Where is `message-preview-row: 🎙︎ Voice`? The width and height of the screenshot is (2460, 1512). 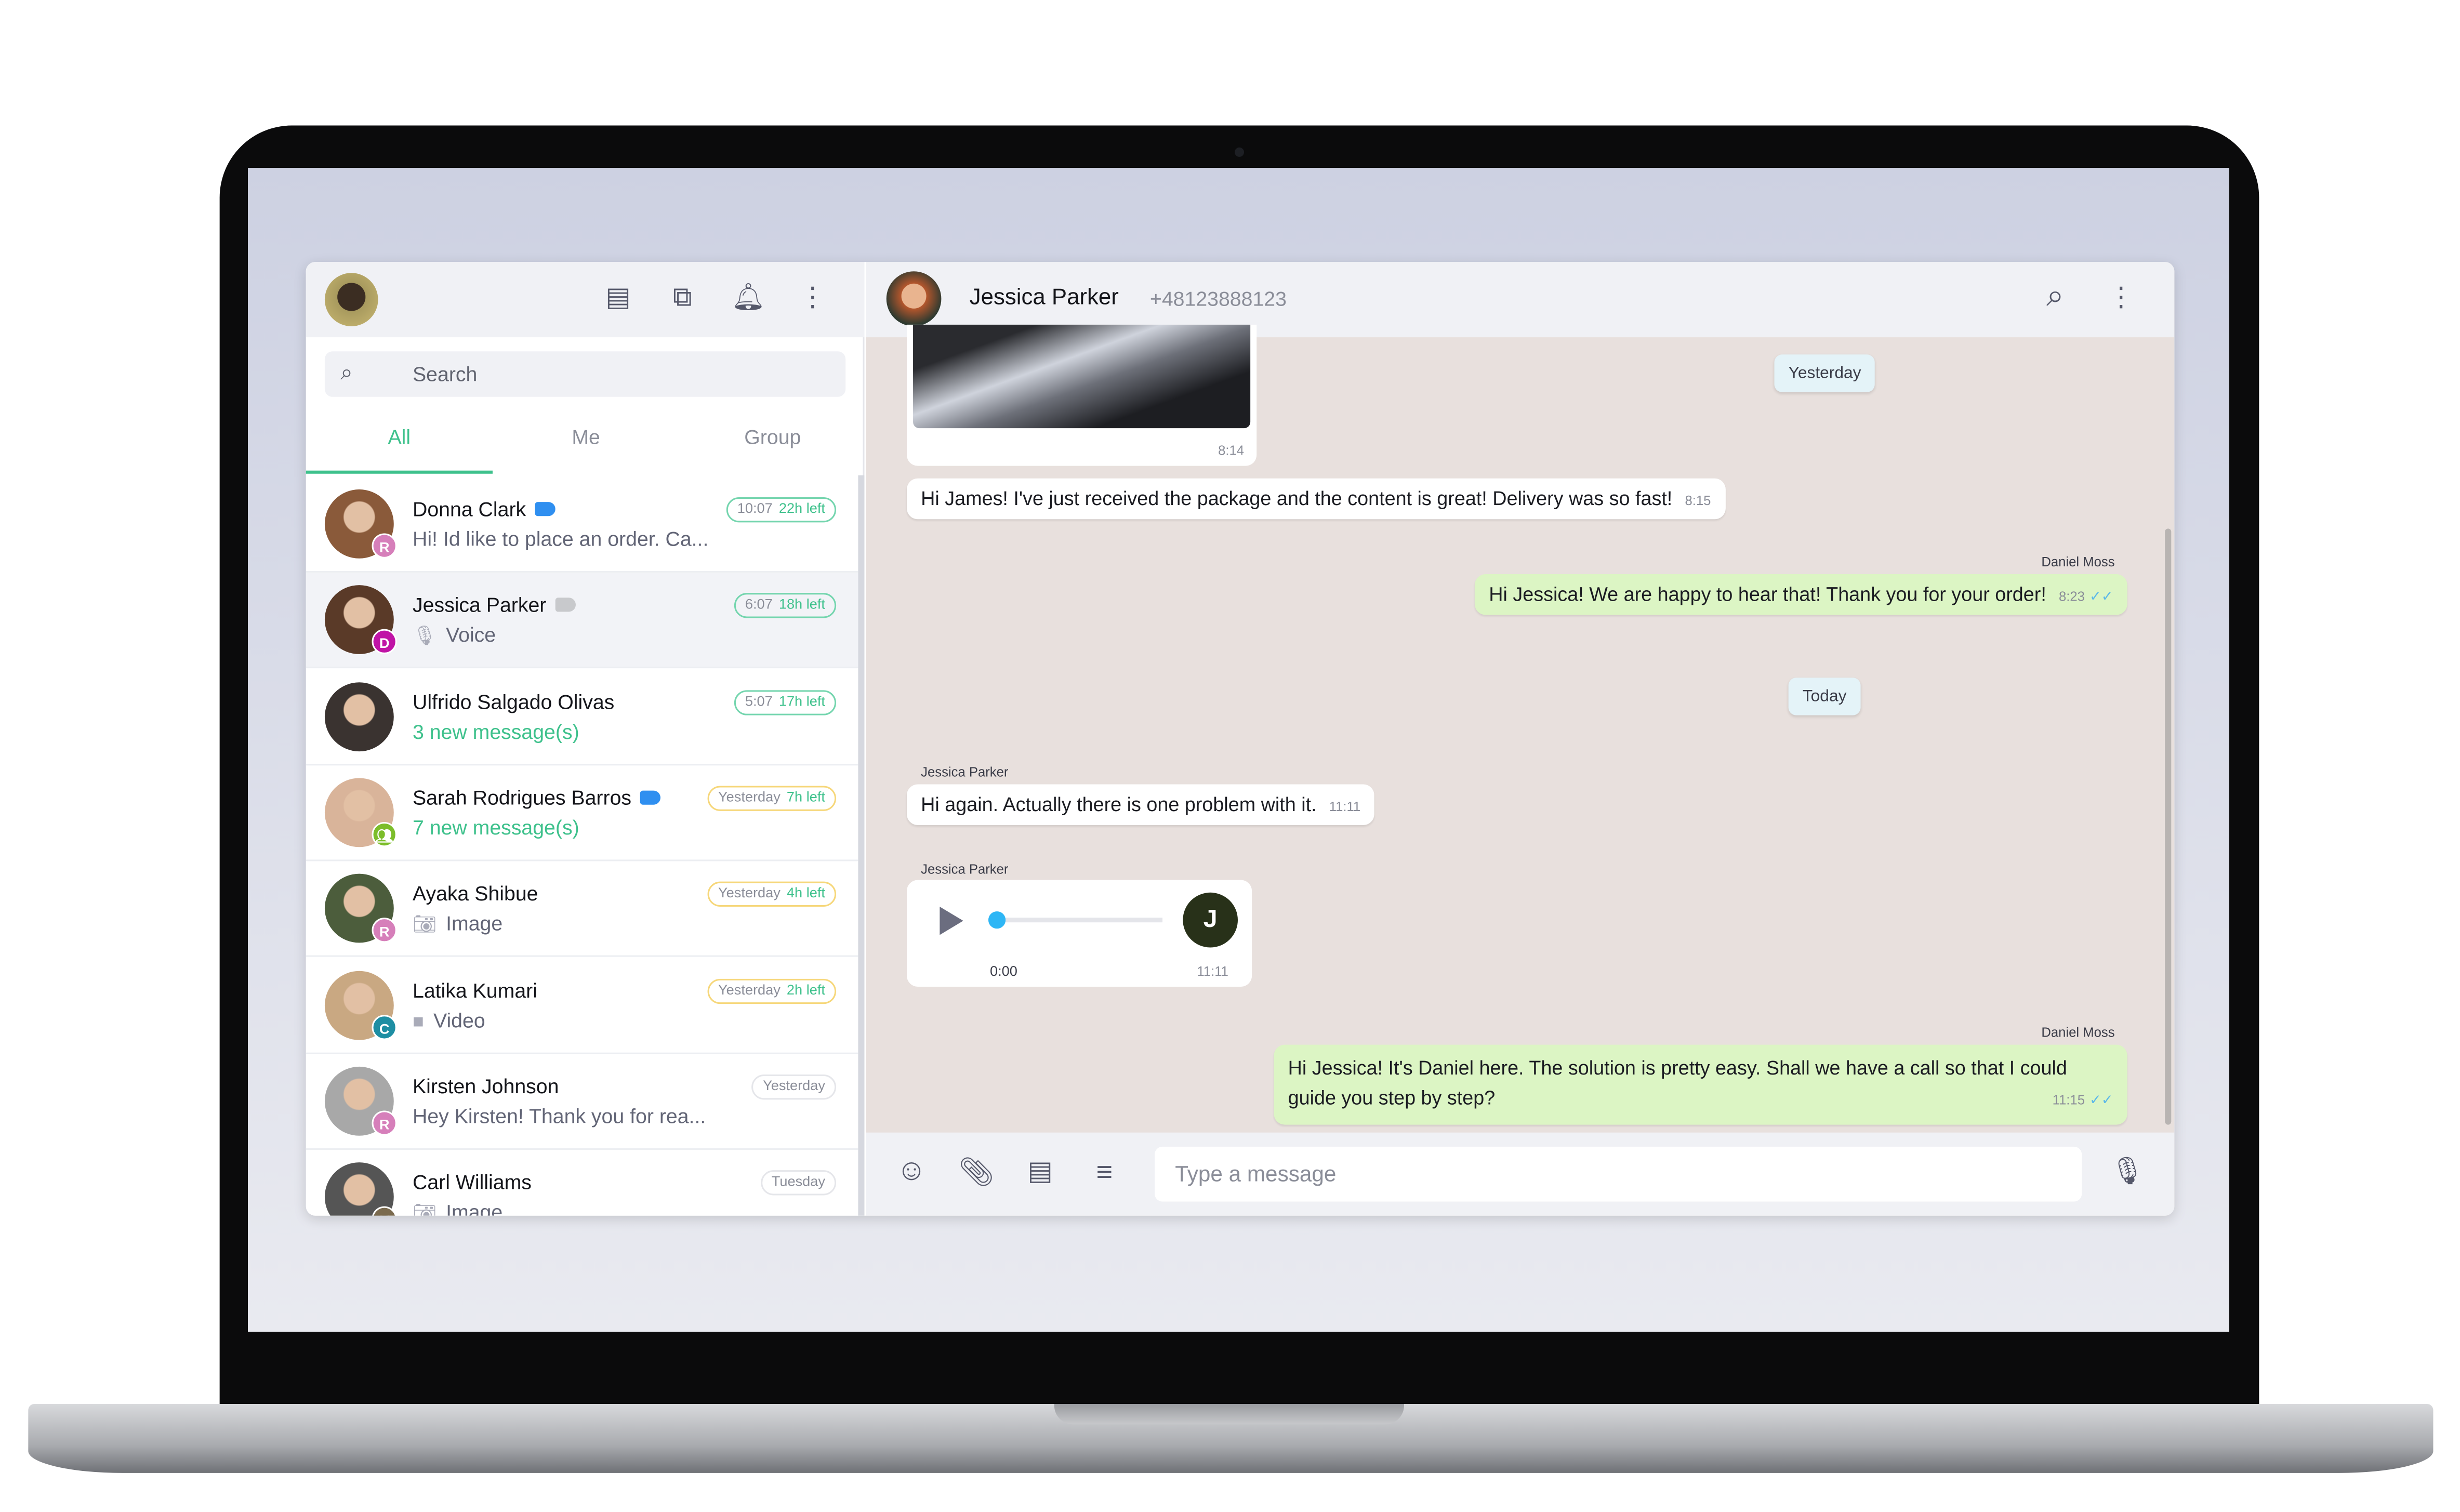
message-preview-row: 🎙︎ Voice is located at coordinates (454, 634).